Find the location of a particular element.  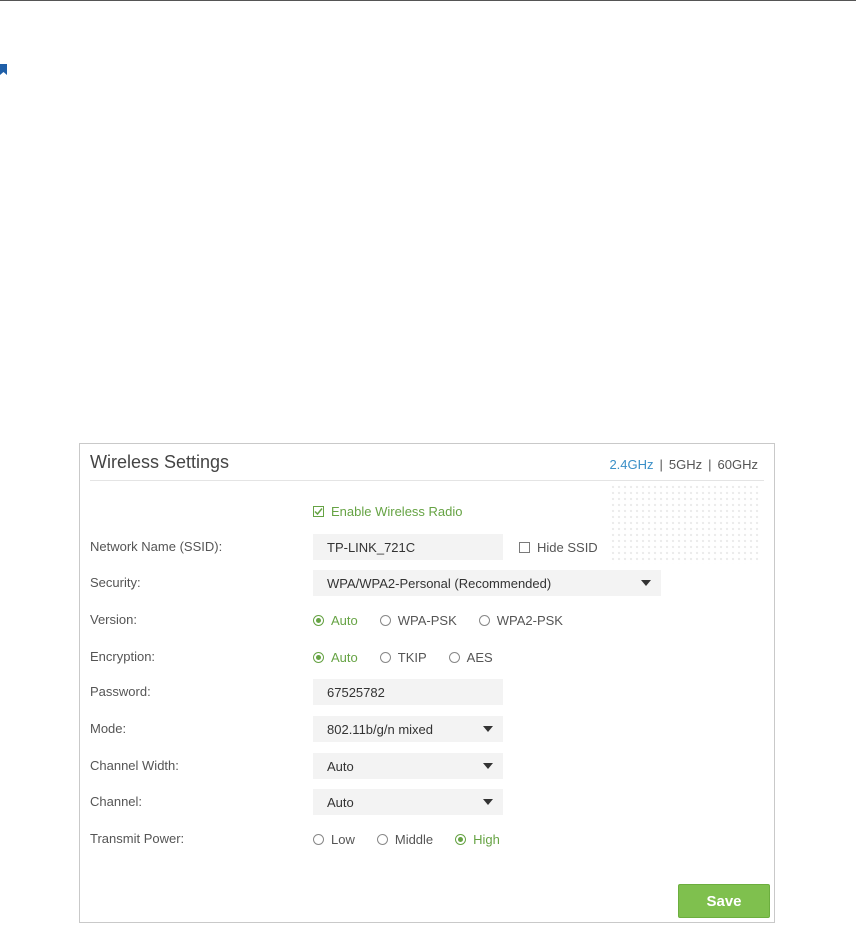

security-label: Security: is located at coordinates (115, 582).